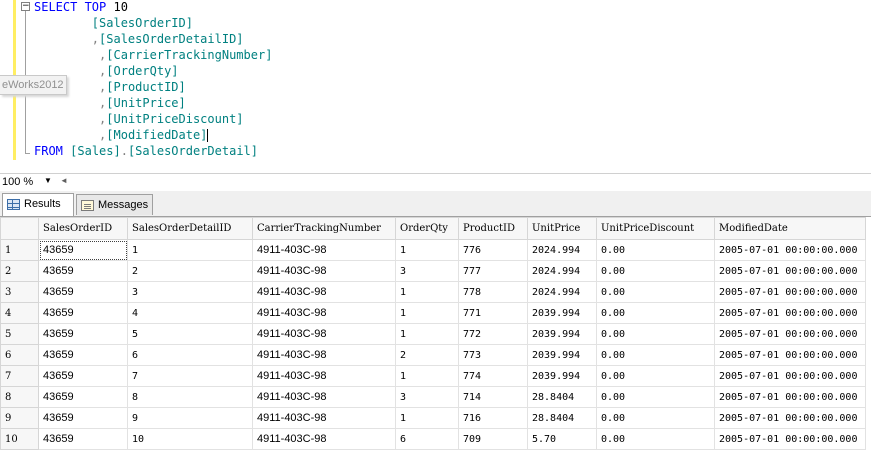 The image size is (871, 450). Describe the element at coordinates (110, 103) in the screenshot. I see `code-line: ,[UnitPrice]` at that location.